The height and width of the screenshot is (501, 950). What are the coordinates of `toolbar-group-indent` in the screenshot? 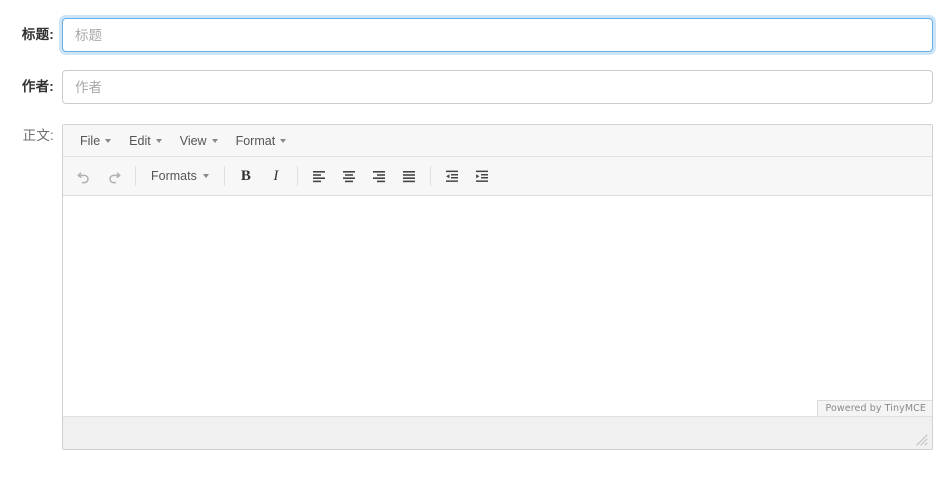 It's located at (467, 176).